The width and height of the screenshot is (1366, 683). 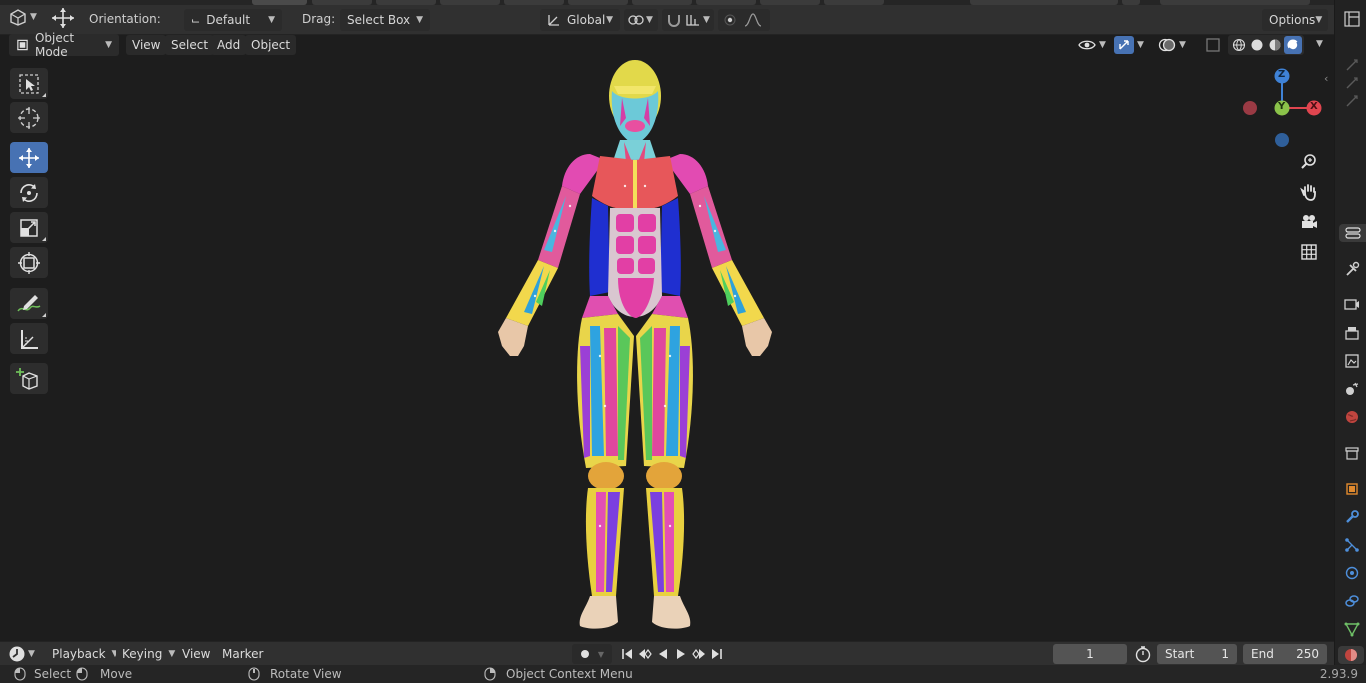 I want to click on gizmo-toggle: ▼, so click(x=1129, y=45).